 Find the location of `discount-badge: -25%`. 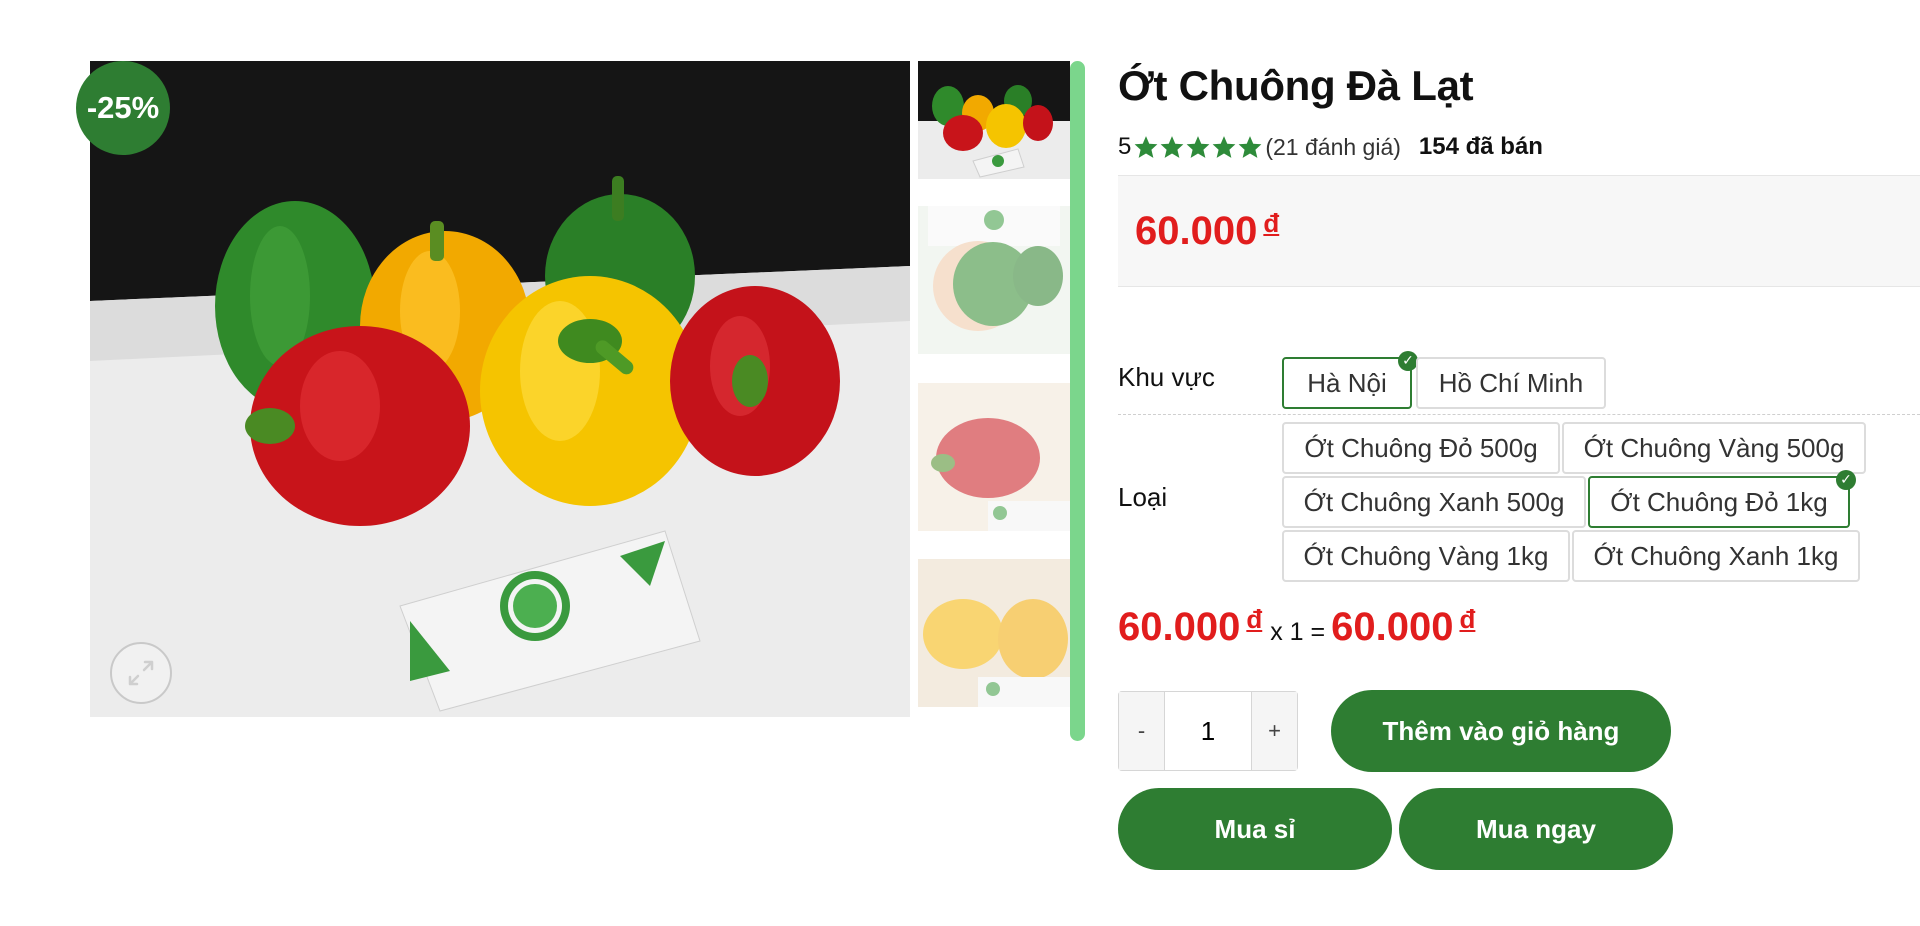

discount-badge: -25% is located at coordinates (123, 108).